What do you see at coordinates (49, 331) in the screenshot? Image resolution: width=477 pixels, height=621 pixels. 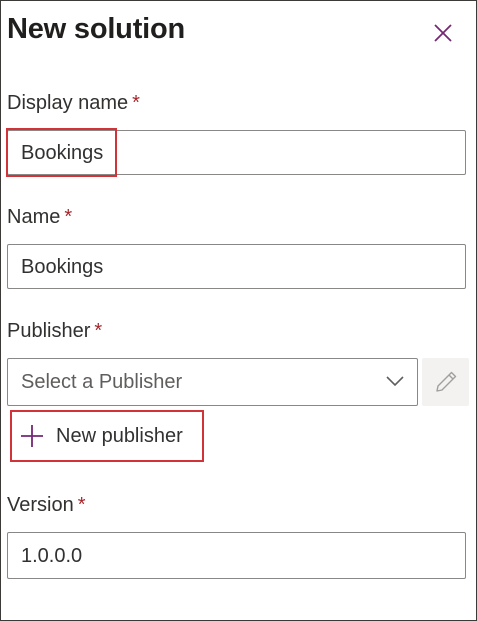 I see `publisher-label-text: Publisher` at bounding box center [49, 331].